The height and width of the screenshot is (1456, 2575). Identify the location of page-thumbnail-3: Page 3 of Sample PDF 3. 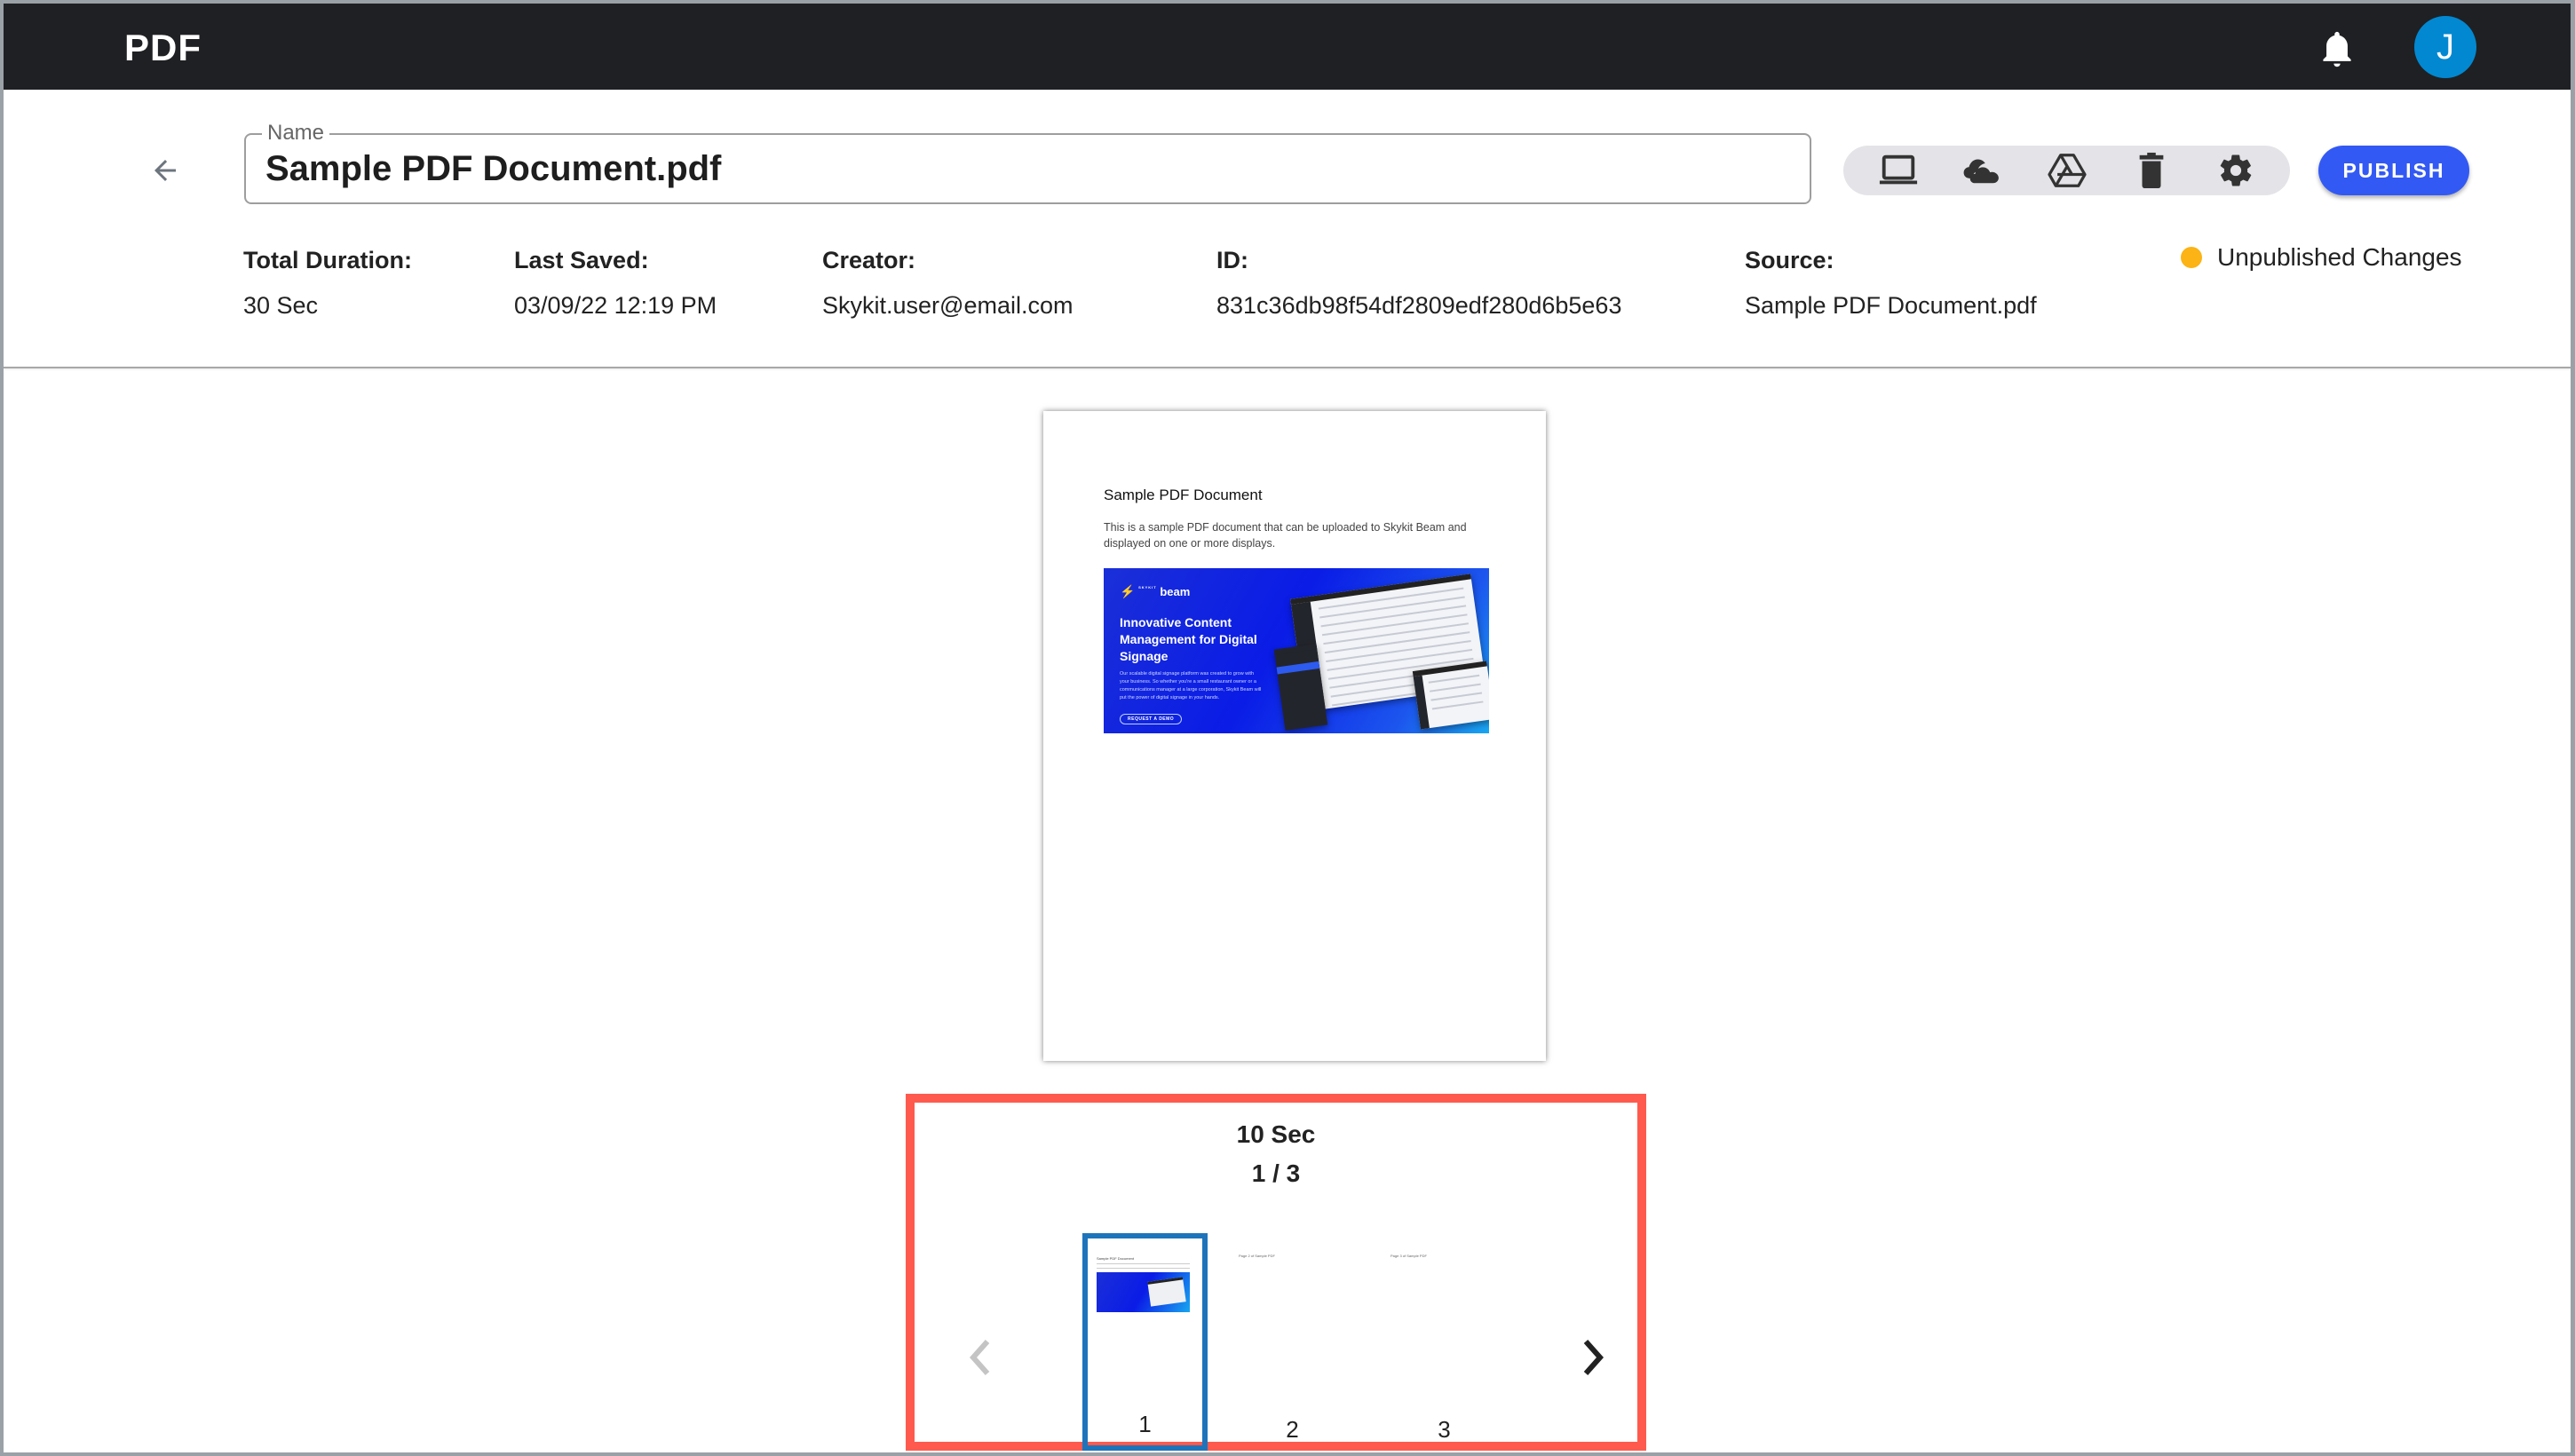
(1444, 1342).